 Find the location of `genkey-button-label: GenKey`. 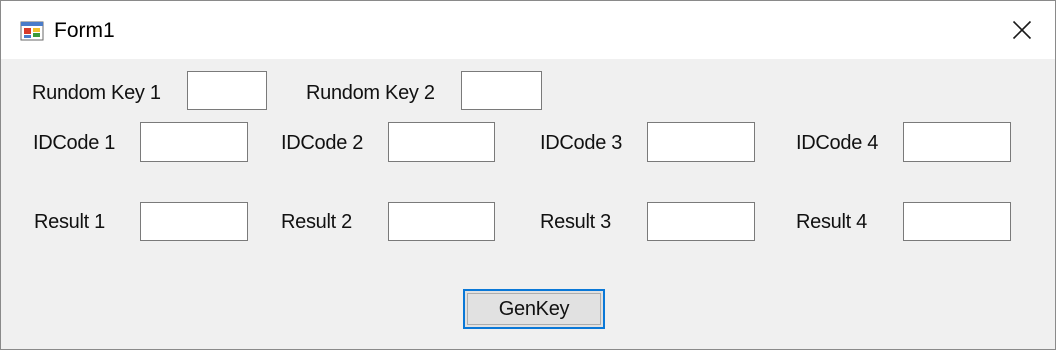

genkey-button-label: GenKey is located at coordinates (534, 308).